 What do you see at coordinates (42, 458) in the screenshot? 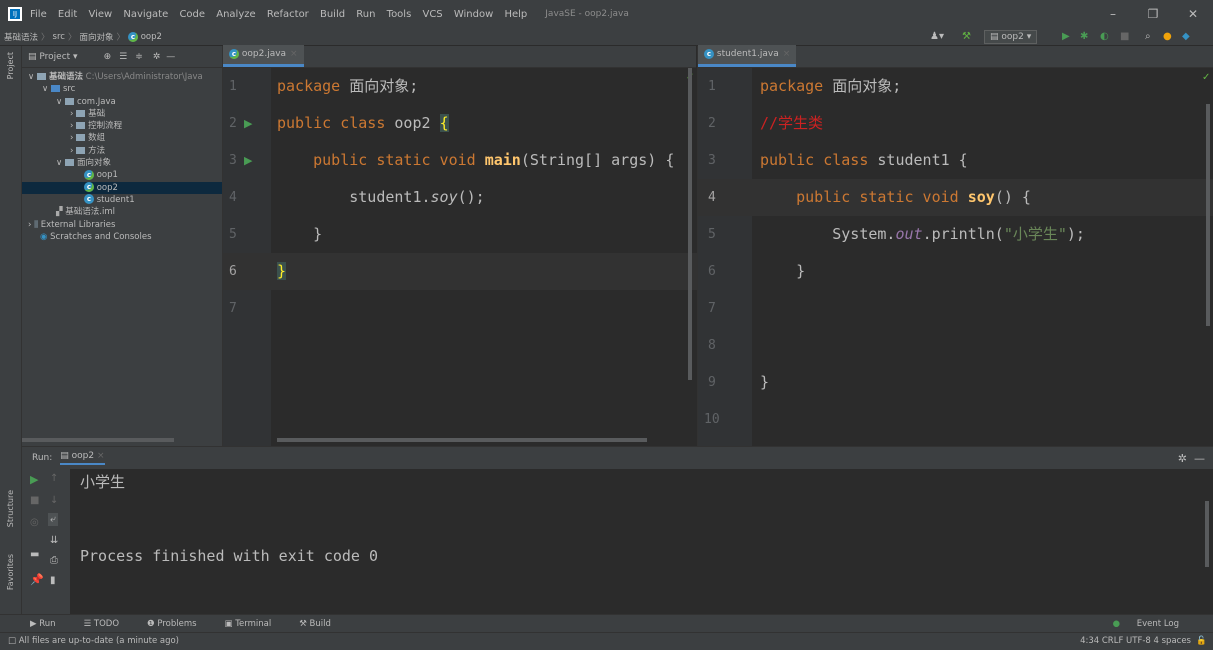
I see `run-label: Run:` at bounding box center [42, 458].